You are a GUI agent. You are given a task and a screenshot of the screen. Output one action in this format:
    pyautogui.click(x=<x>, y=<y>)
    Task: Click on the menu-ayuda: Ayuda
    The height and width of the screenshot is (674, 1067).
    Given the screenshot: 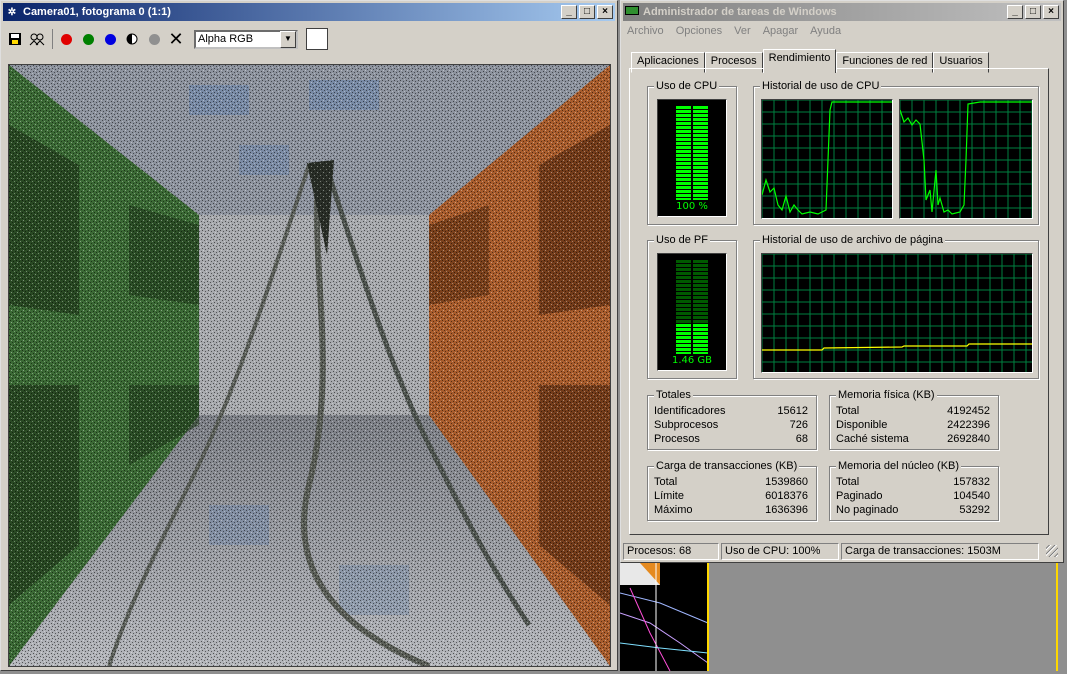 What is the action you would take?
    pyautogui.click(x=825, y=31)
    